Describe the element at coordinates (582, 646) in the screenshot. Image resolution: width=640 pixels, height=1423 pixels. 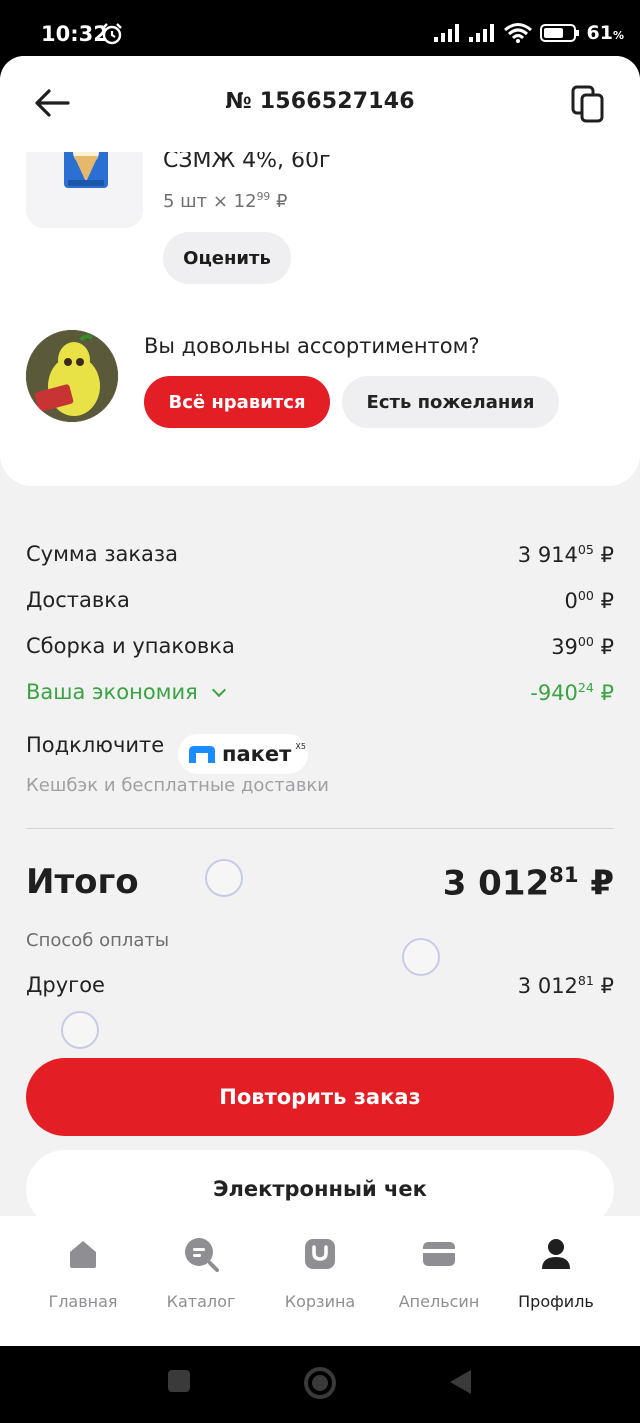
I see `summary-value: 3900 ₽` at that location.